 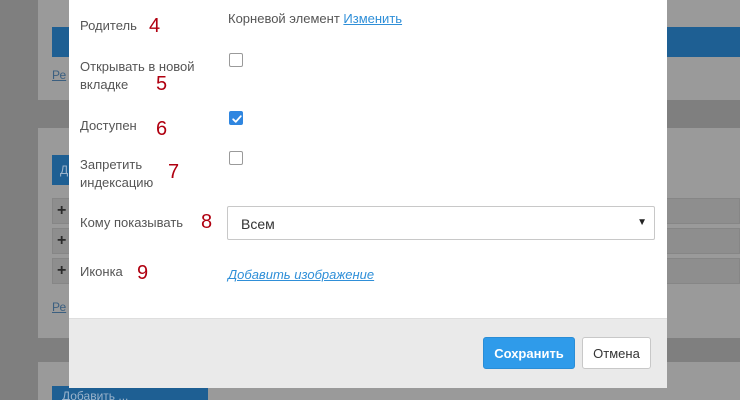 I want to click on caret-down-icon: ▼, so click(x=642, y=222).